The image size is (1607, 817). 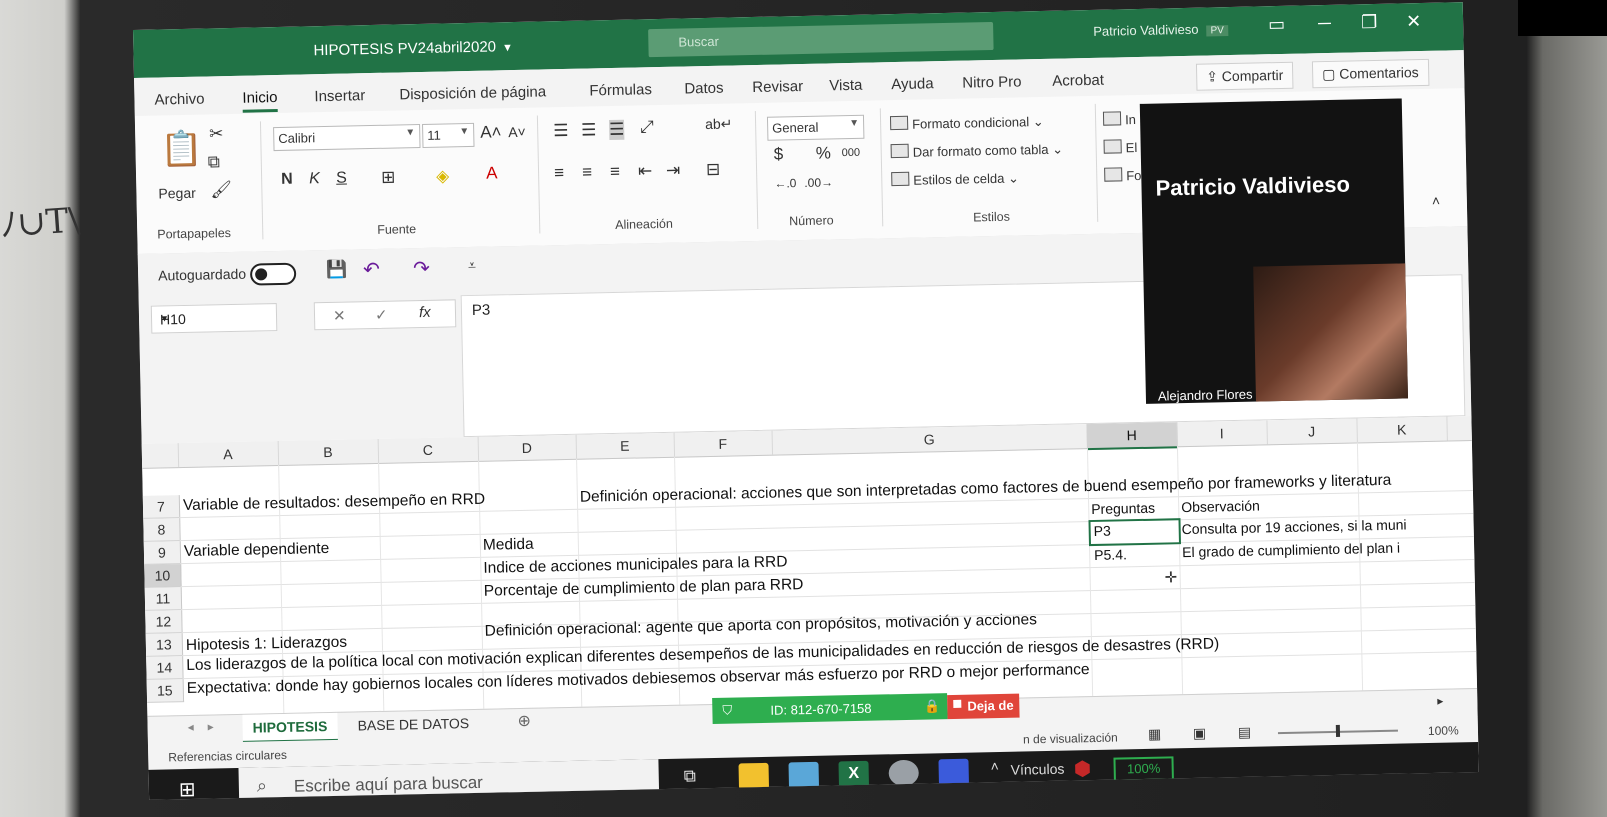 What do you see at coordinates (347, 138) in the screenshot?
I see `font-name-select: Calibri ▼` at bounding box center [347, 138].